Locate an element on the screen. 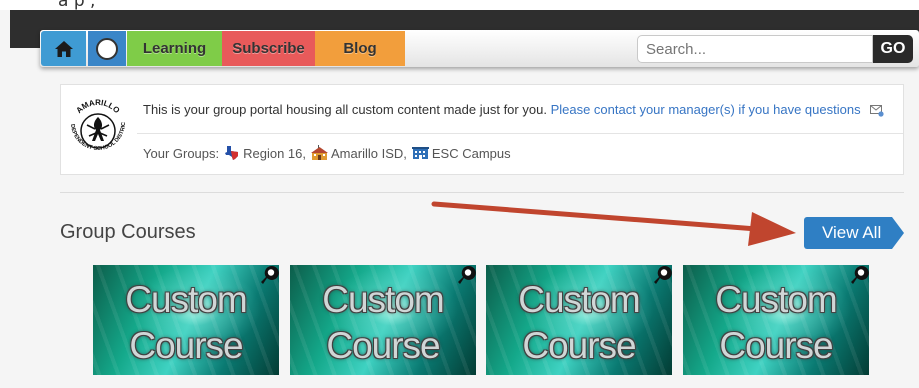 This screenshot has width=919, height=388. svg-text: AMARILLO is located at coordinates (97, 106).